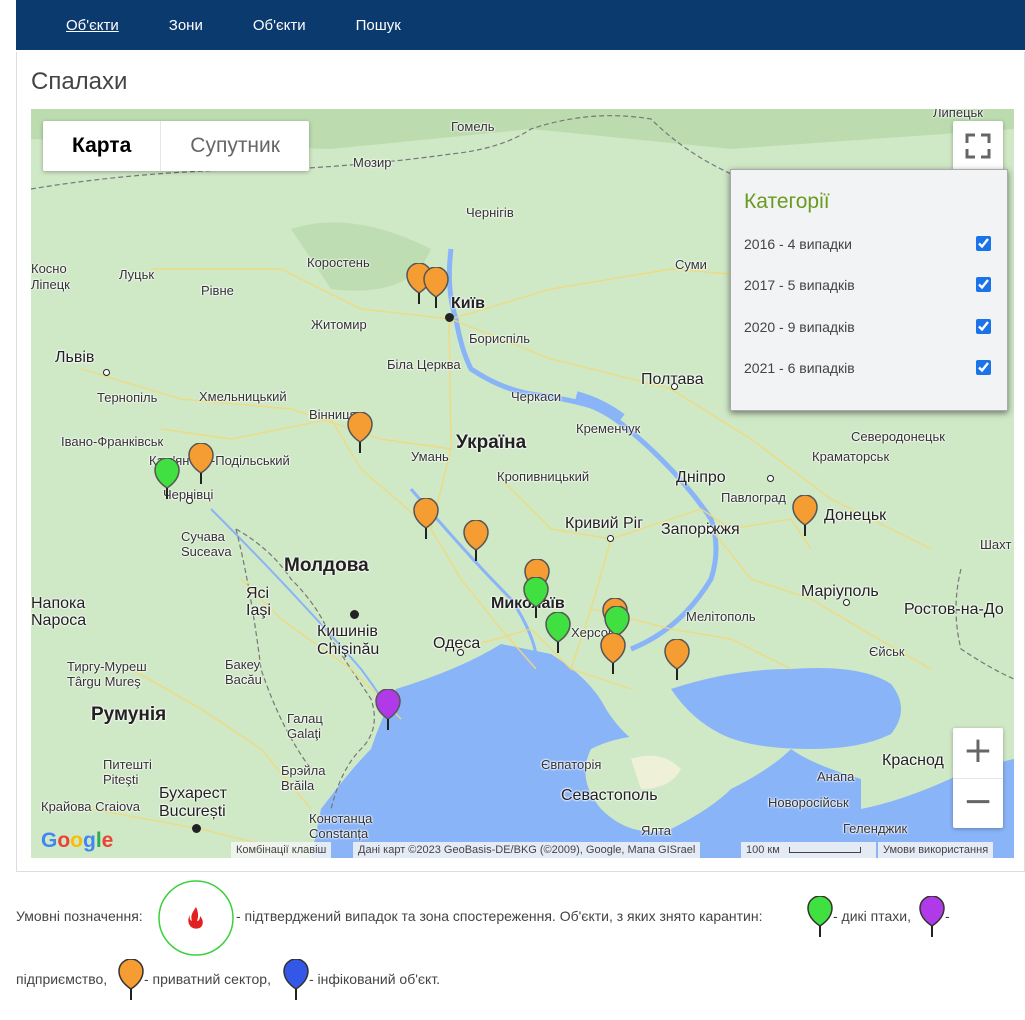  Describe the element at coordinates (571, 764) in the screenshot. I see `city-label: Євпаторія` at that location.